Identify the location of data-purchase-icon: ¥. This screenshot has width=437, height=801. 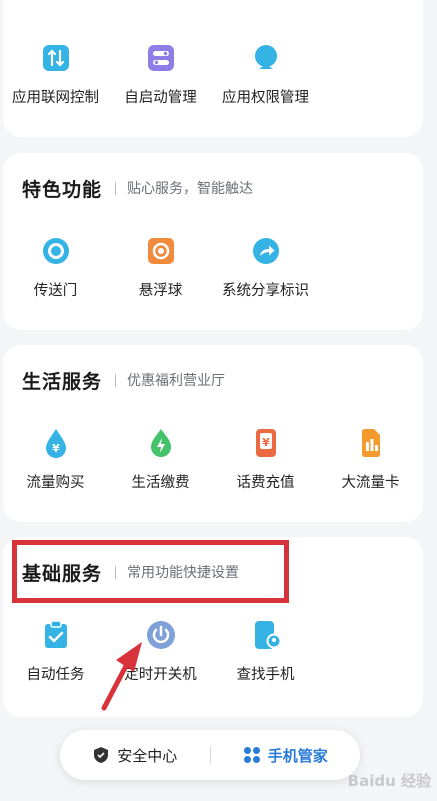
(55, 443).